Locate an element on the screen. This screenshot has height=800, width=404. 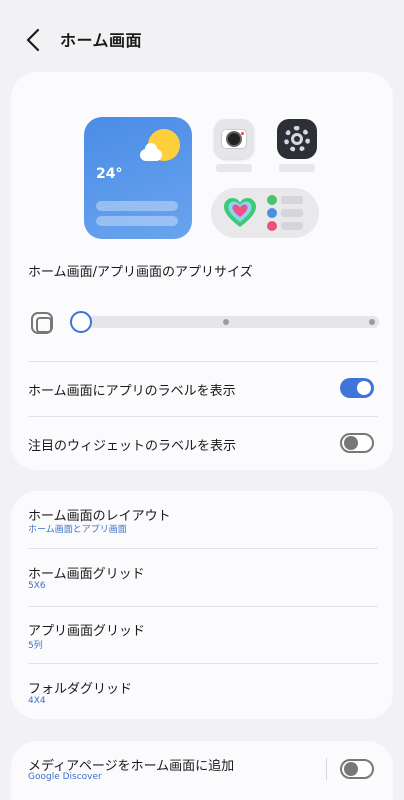
cloud-icon is located at coordinates (151, 152).